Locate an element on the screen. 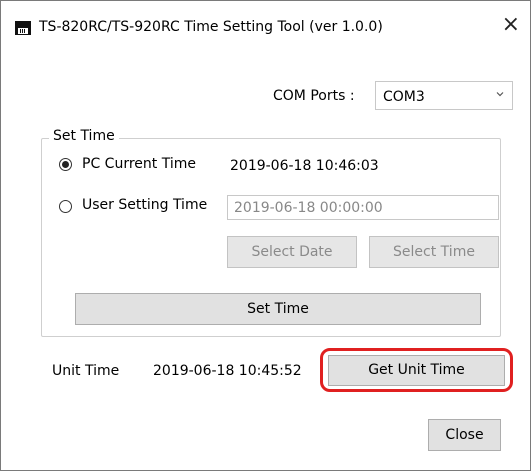 The height and width of the screenshot is (471, 531). user-setting-time-input: 2019-06-18 00:00:00 is located at coordinates (363, 207).